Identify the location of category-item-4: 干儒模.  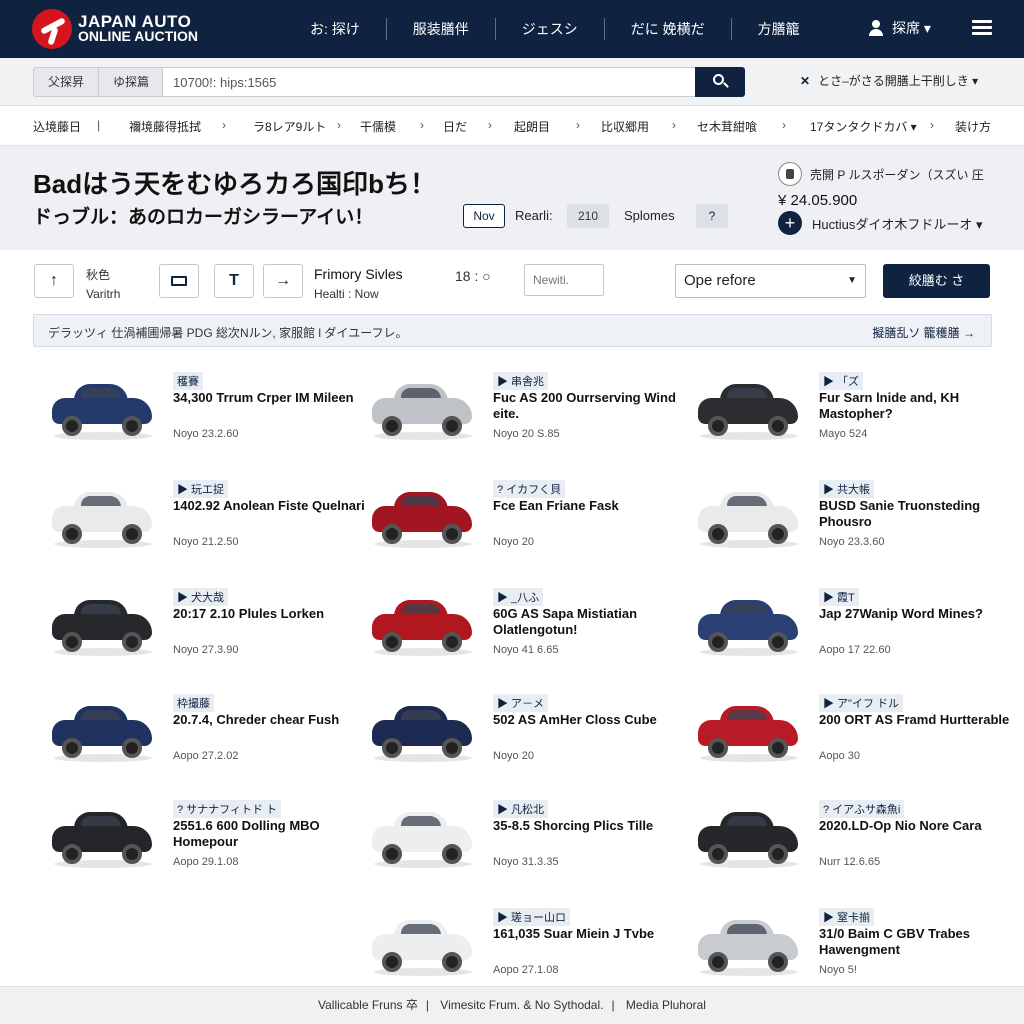
(378, 126).